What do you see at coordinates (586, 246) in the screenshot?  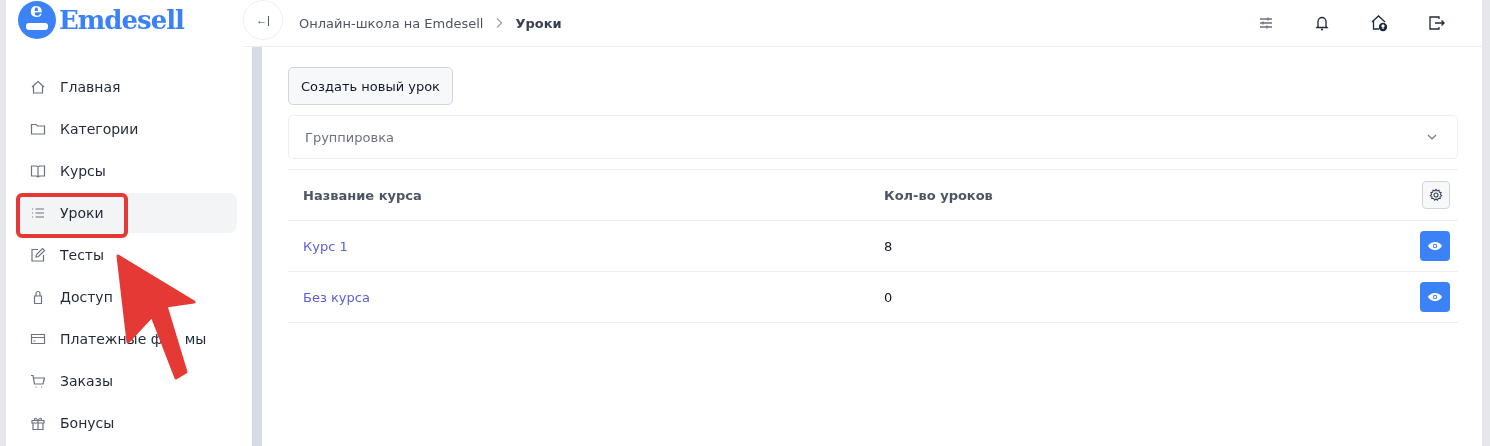 I see `course-link: Курс 1` at bounding box center [586, 246].